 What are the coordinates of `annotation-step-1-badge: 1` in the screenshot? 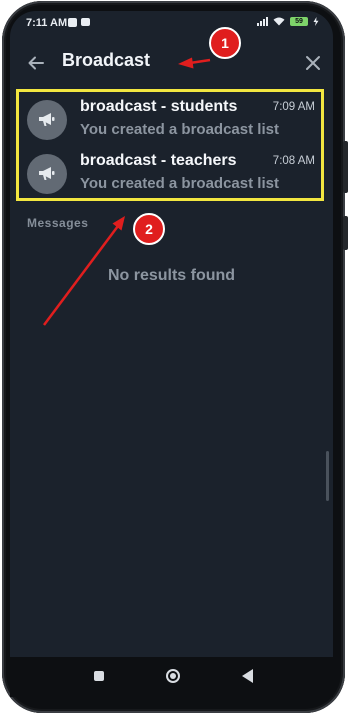 It's located at (225, 43).